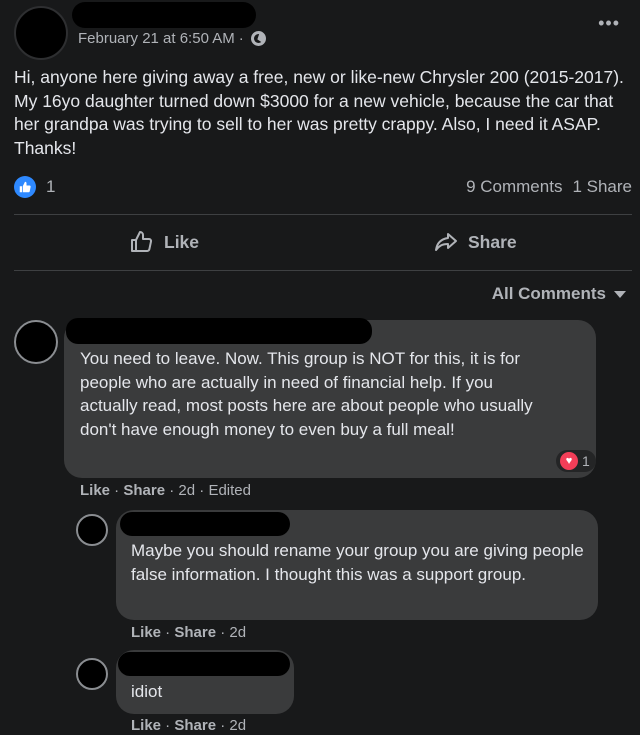 Image resolution: width=640 pixels, height=735 pixels. Describe the element at coordinates (164, 15) in the screenshot. I see `author-name-redacted` at that location.